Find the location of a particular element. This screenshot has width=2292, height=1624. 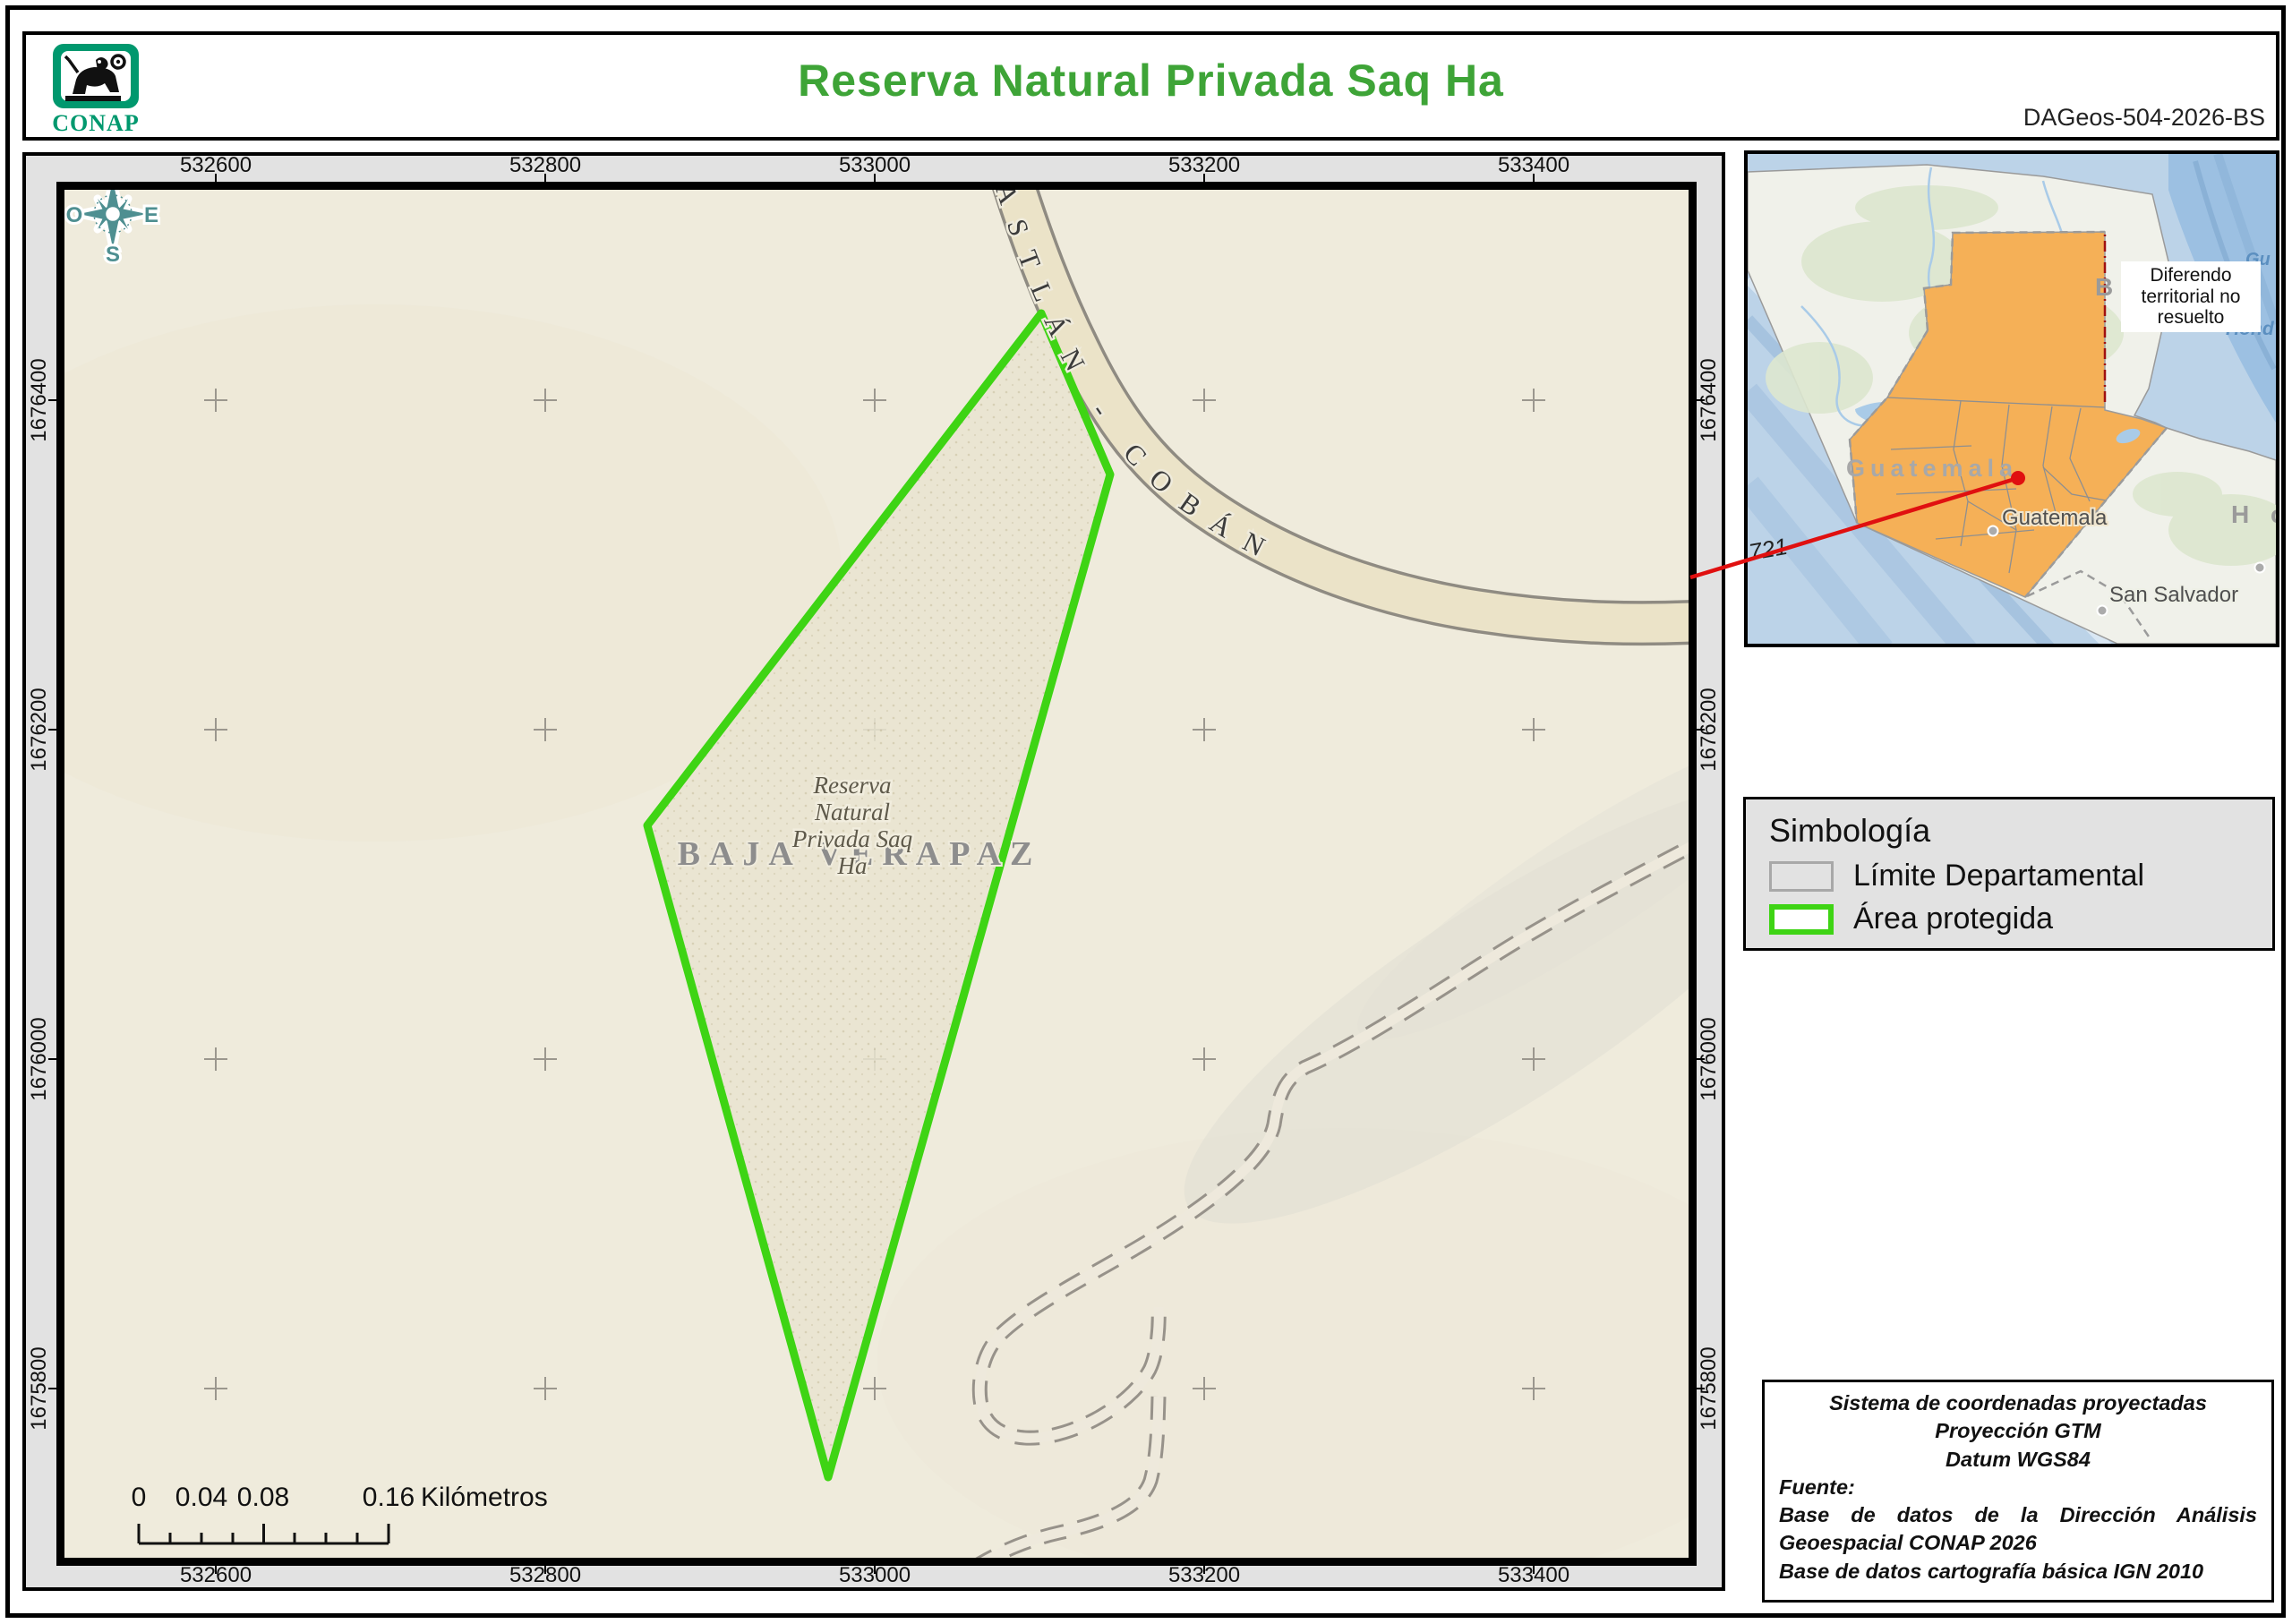

scale-unit: Kilómetros is located at coordinates (484, 1497).